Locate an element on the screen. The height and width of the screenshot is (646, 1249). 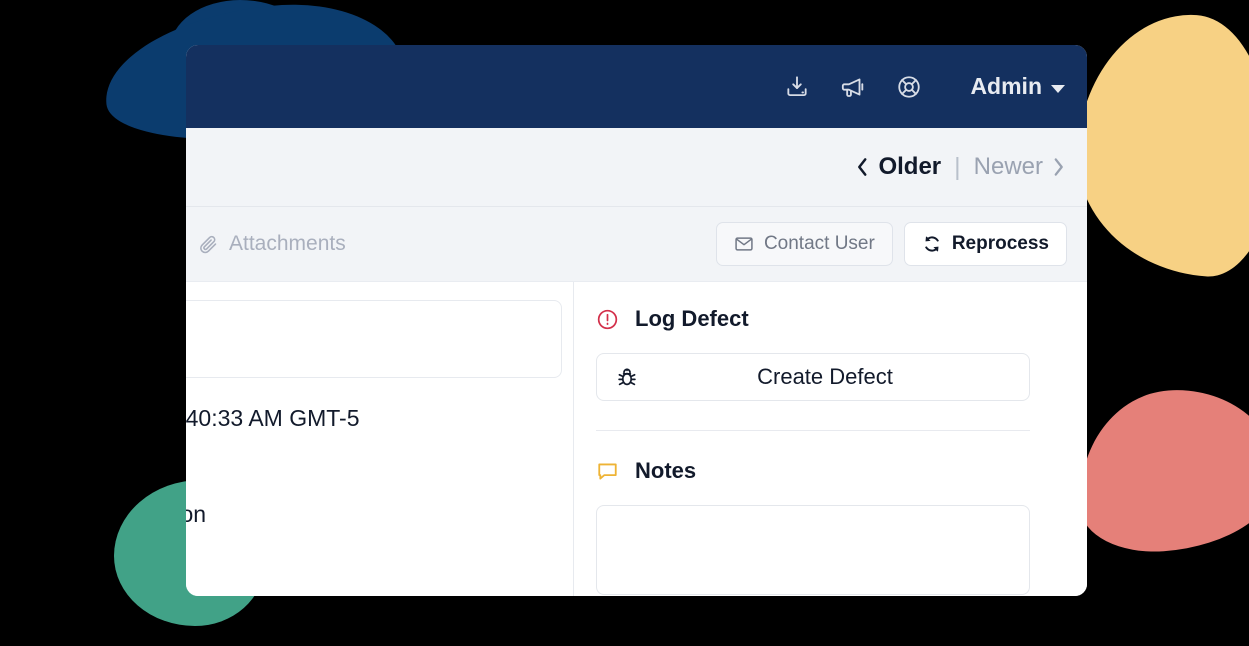
tabs-and-actions-bar: Attachments Contact User Reprocess is located at coordinates (636, 244).